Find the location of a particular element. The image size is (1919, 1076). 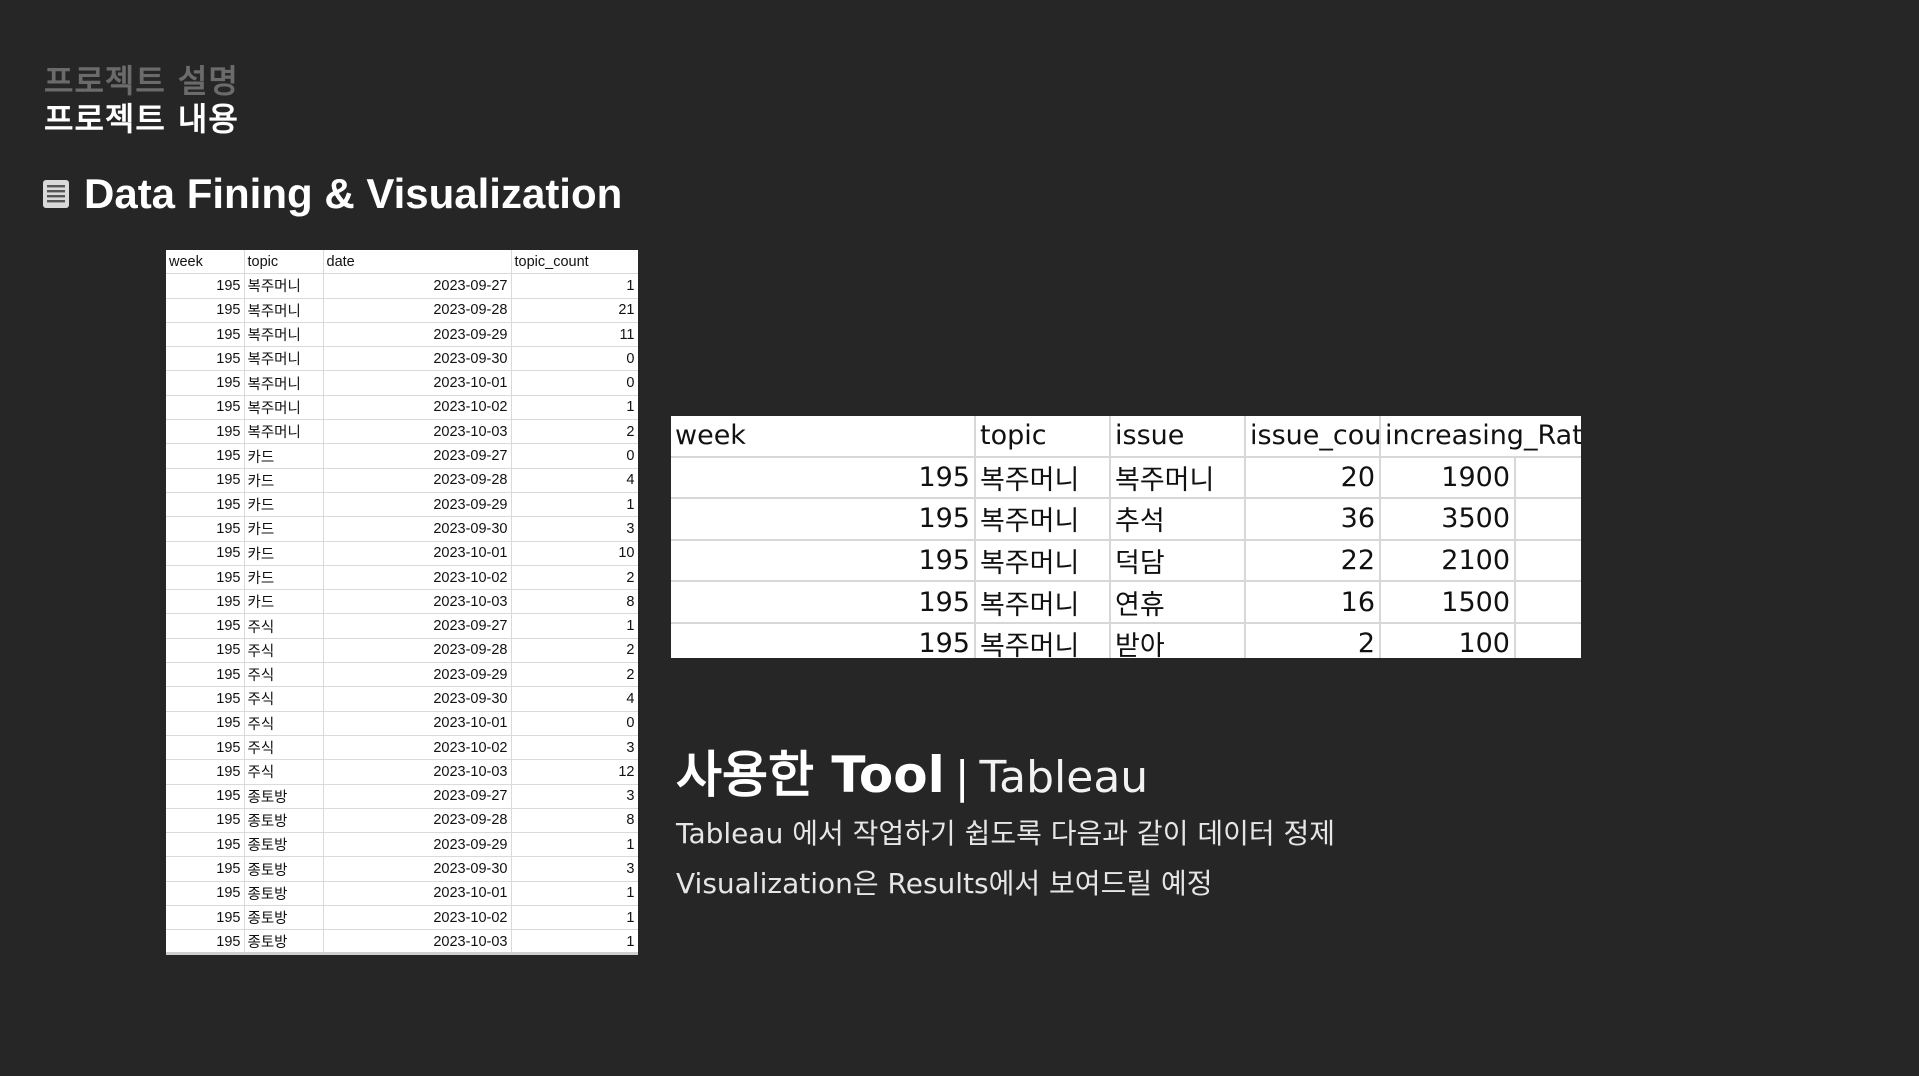

table-cell: 2023-09-27 is located at coordinates (417, 796).